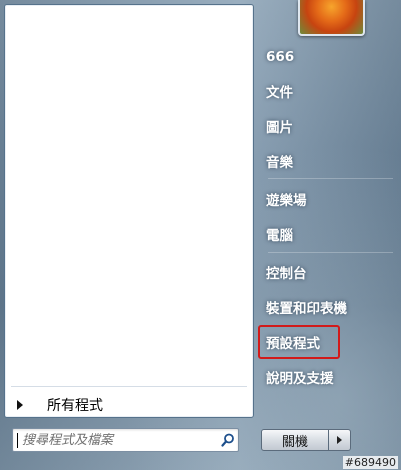 Image resolution: width=401 pixels, height=470 pixels. Describe the element at coordinates (228, 440) in the screenshot. I see `search-icon` at that location.